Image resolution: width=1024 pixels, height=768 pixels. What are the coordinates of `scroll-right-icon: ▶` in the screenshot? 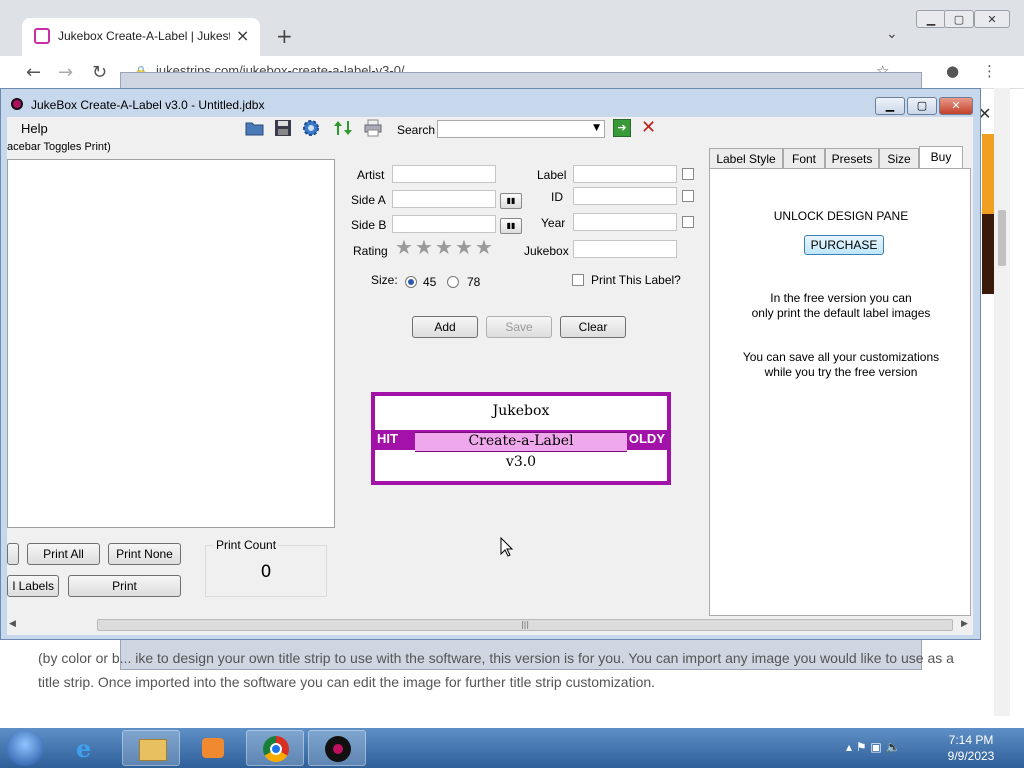 It's located at (964, 624).